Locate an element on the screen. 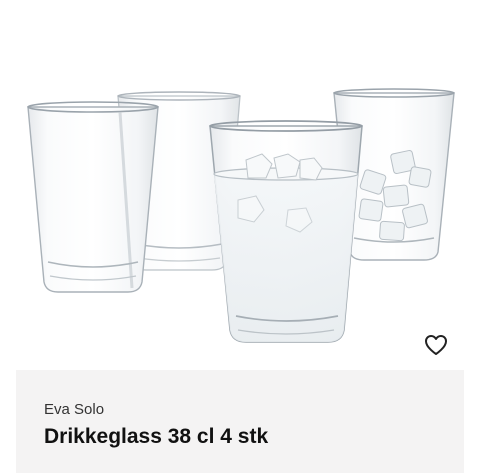  heart-outline-icon is located at coordinates (436, 345).